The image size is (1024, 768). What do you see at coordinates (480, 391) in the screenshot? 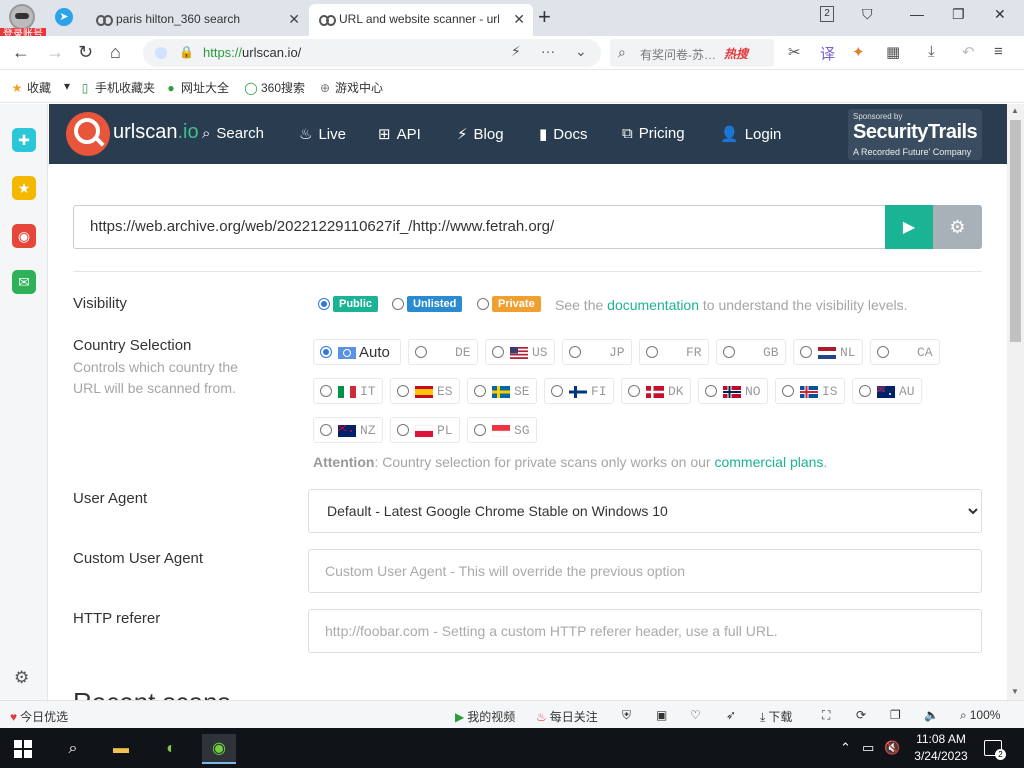
I see `radio-se` at bounding box center [480, 391].